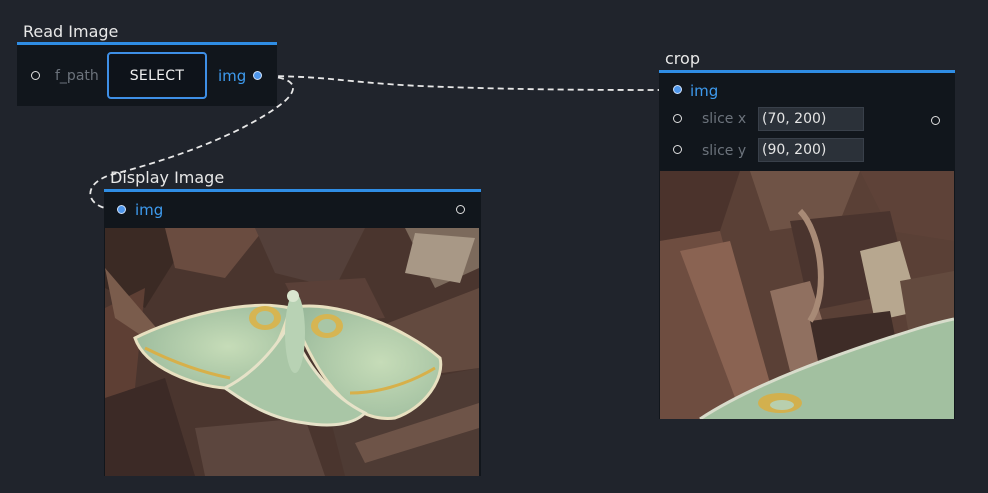 Image resolution: width=988 pixels, height=493 pixels. What do you see at coordinates (77, 76) in the screenshot?
I see `f-path-label: f_path` at bounding box center [77, 76].